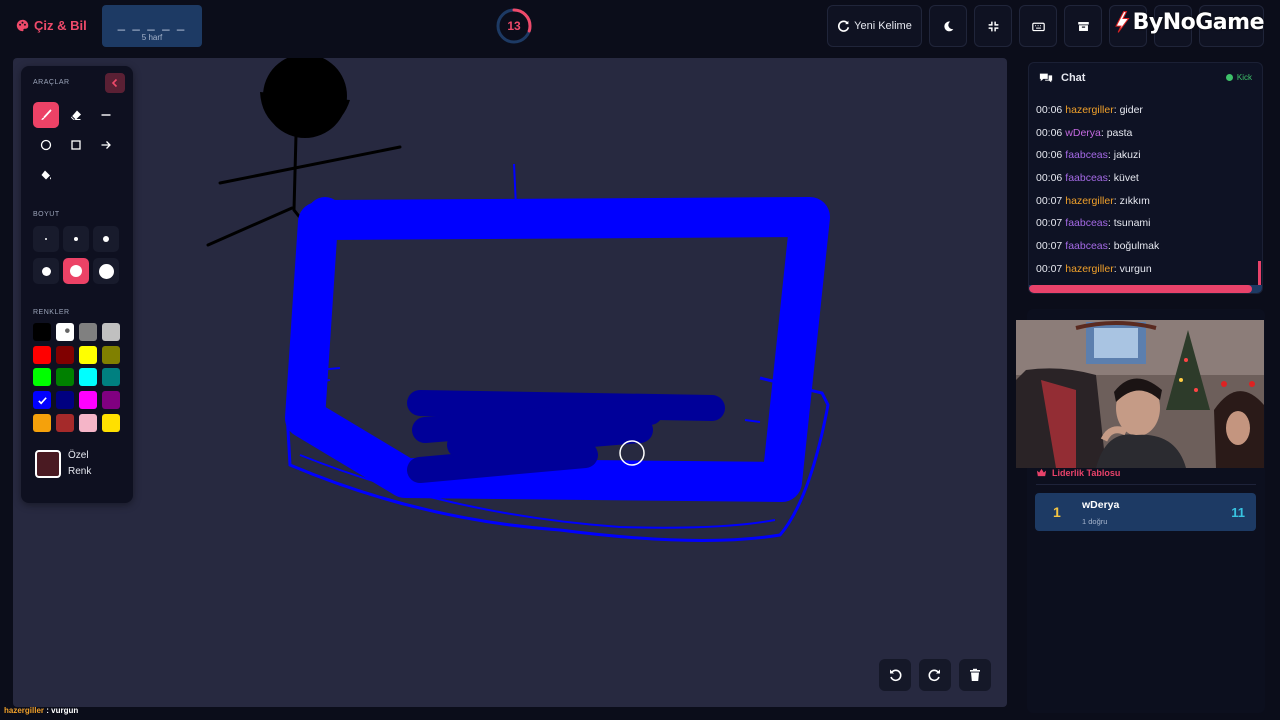 This screenshot has height=720, width=1280. What do you see at coordinates (1146, 110) in the screenshot?
I see `chat-message: 00:06 hazergiller: gider` at bounding box center [1146, 110].